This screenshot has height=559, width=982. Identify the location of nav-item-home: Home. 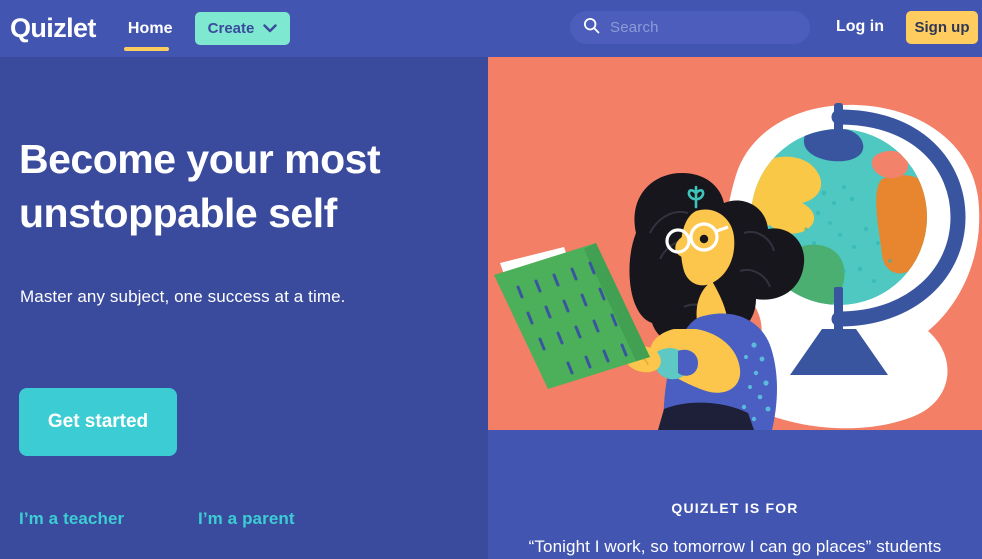
(148, 28).